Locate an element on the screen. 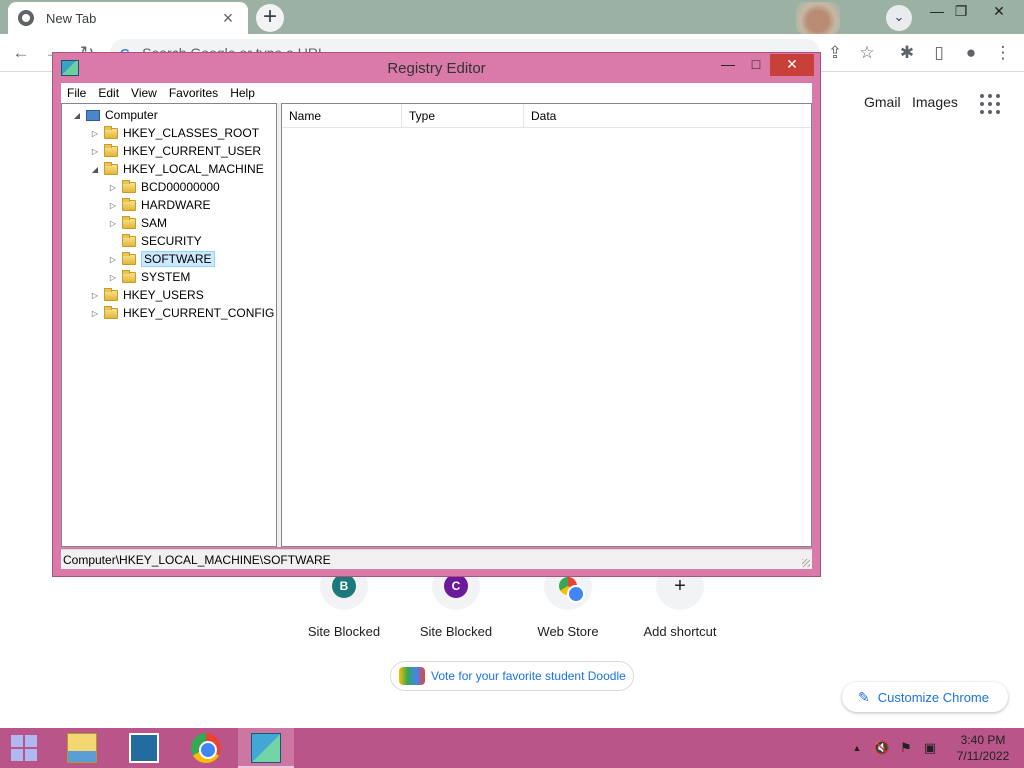  images-link: Images is located at coordinates (935, 102).